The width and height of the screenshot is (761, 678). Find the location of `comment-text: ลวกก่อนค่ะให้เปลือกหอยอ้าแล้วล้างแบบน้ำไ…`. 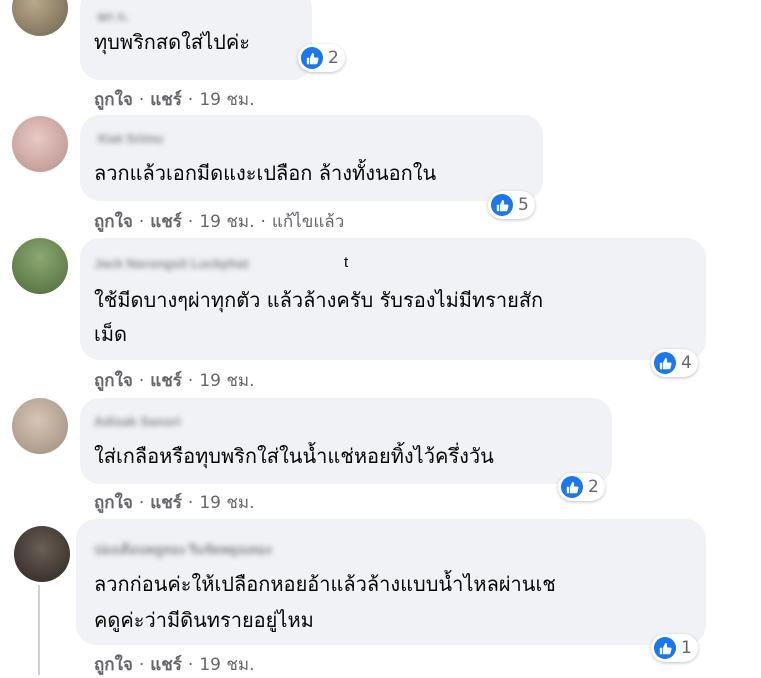

comment-text: ลวกก่อนค่ะให้เปลือกหอยอ้าแล้วล้างแบบน้ำไ… is located at coordinates (325, 584).